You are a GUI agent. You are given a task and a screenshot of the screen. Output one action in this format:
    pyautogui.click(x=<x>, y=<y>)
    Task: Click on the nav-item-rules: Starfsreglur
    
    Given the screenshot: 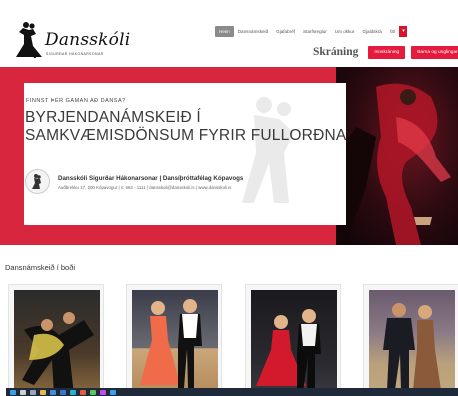 What is the action you would take?
    pyautogui.click(x=315, y=31)
    